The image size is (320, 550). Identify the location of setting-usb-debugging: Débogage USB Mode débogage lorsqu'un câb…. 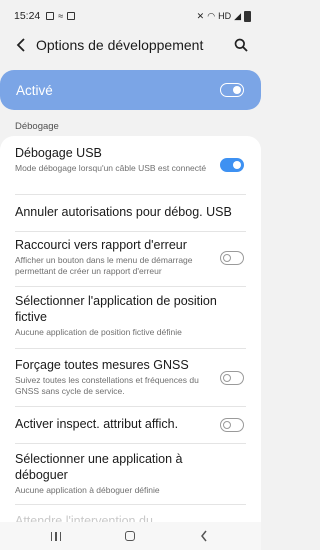
(130, 165).